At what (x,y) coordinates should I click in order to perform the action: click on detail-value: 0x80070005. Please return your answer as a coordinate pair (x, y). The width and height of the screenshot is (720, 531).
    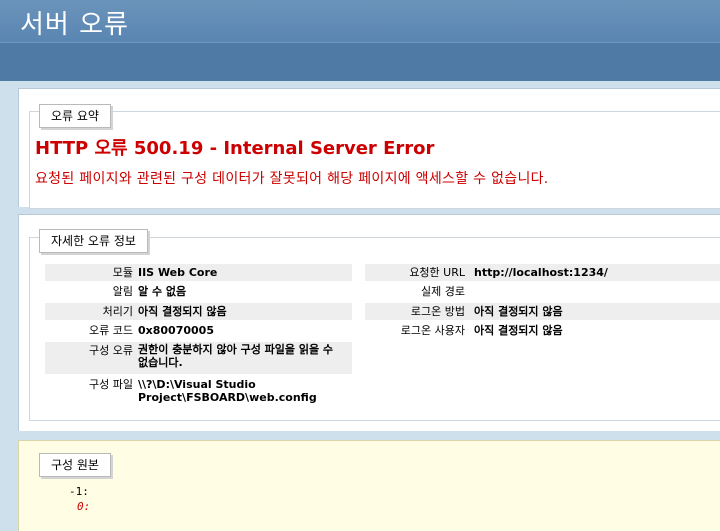
    Looking at the image, I should click on (176, 330).